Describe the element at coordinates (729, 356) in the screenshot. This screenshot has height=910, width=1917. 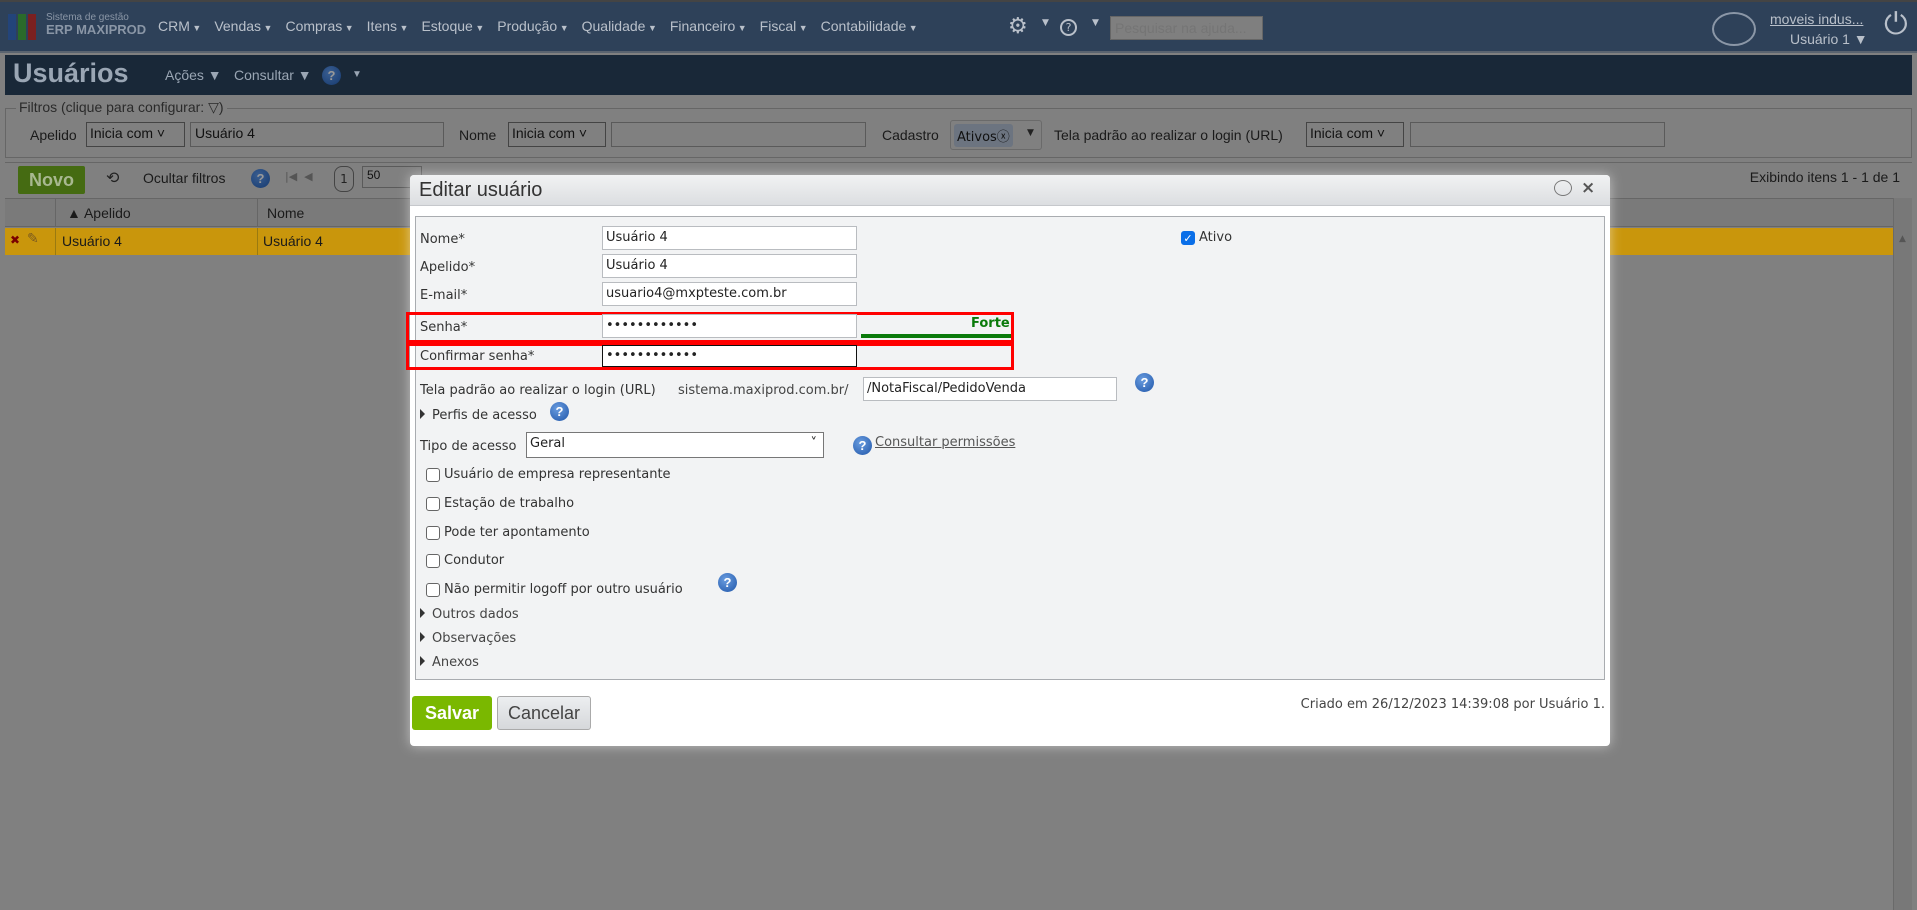
I see `confirm-senha-input: ••••••••••••` at that location.